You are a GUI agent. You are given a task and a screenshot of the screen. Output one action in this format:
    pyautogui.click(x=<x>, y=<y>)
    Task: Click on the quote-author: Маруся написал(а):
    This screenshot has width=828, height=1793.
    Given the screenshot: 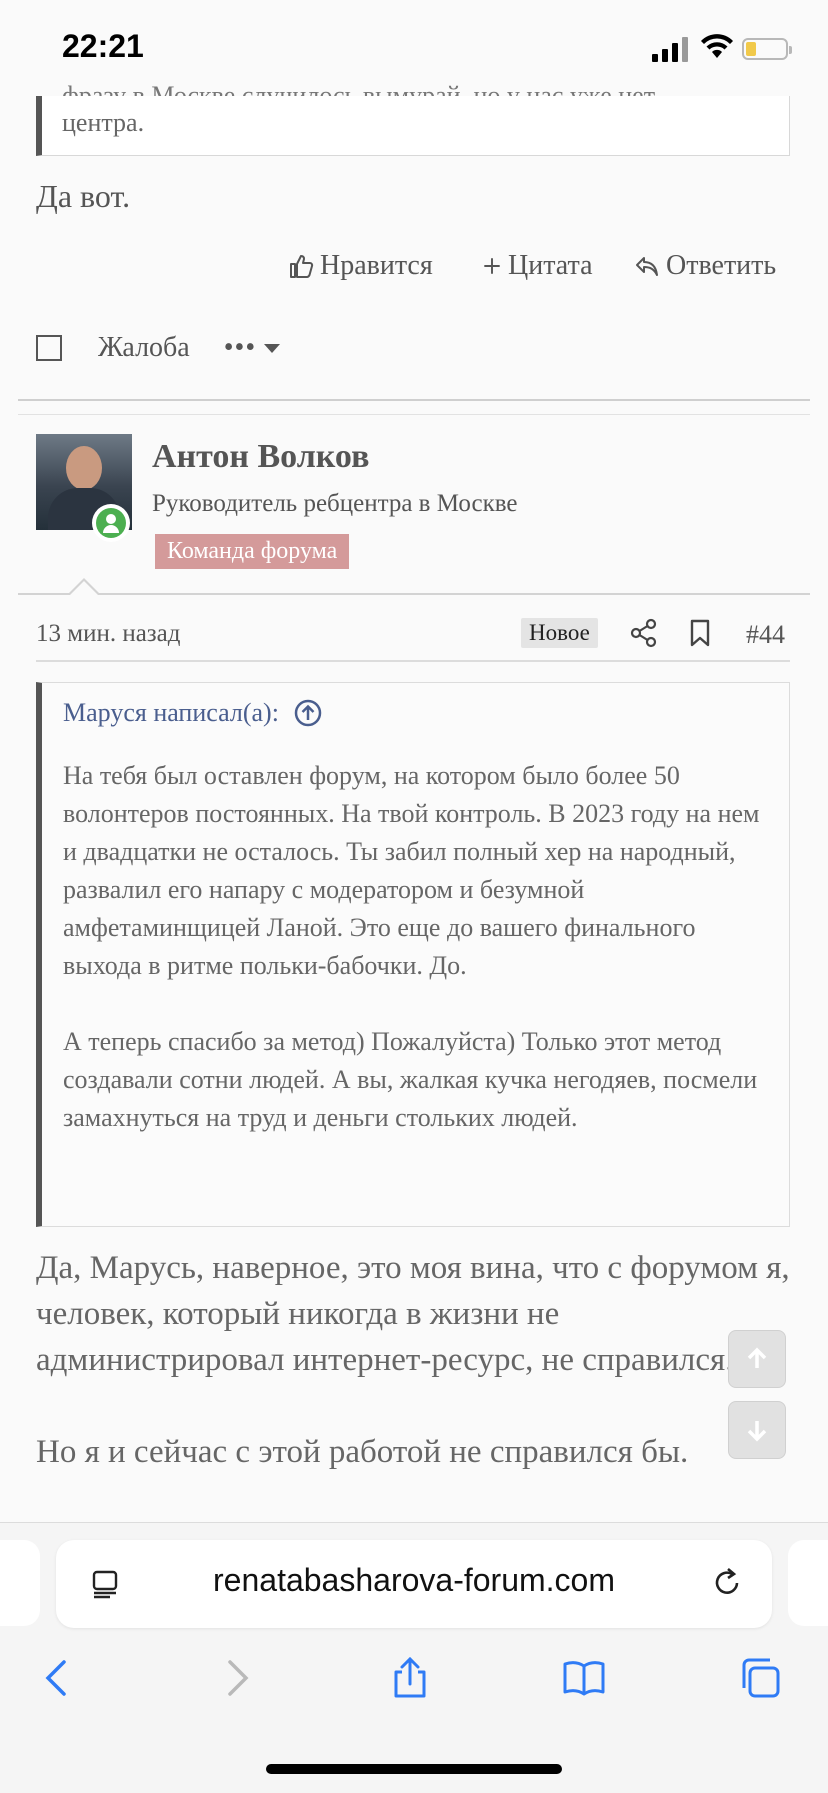 What is the action you would take?
    pyautogui.click(x=171, y=713)
    